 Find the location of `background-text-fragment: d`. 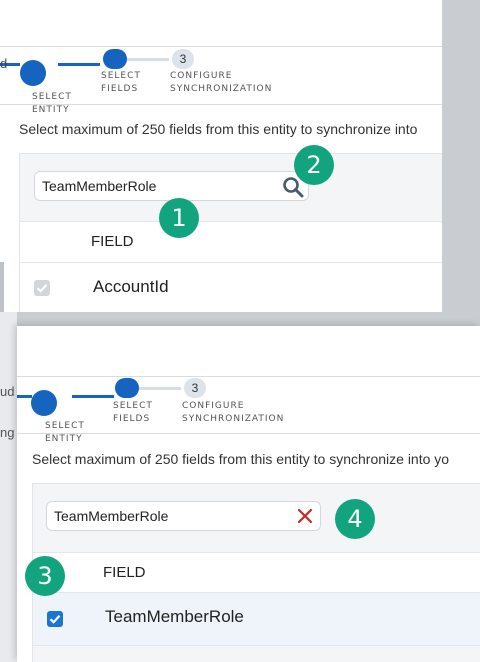

background-text-fragment: d is located at coordinates (4, 63).